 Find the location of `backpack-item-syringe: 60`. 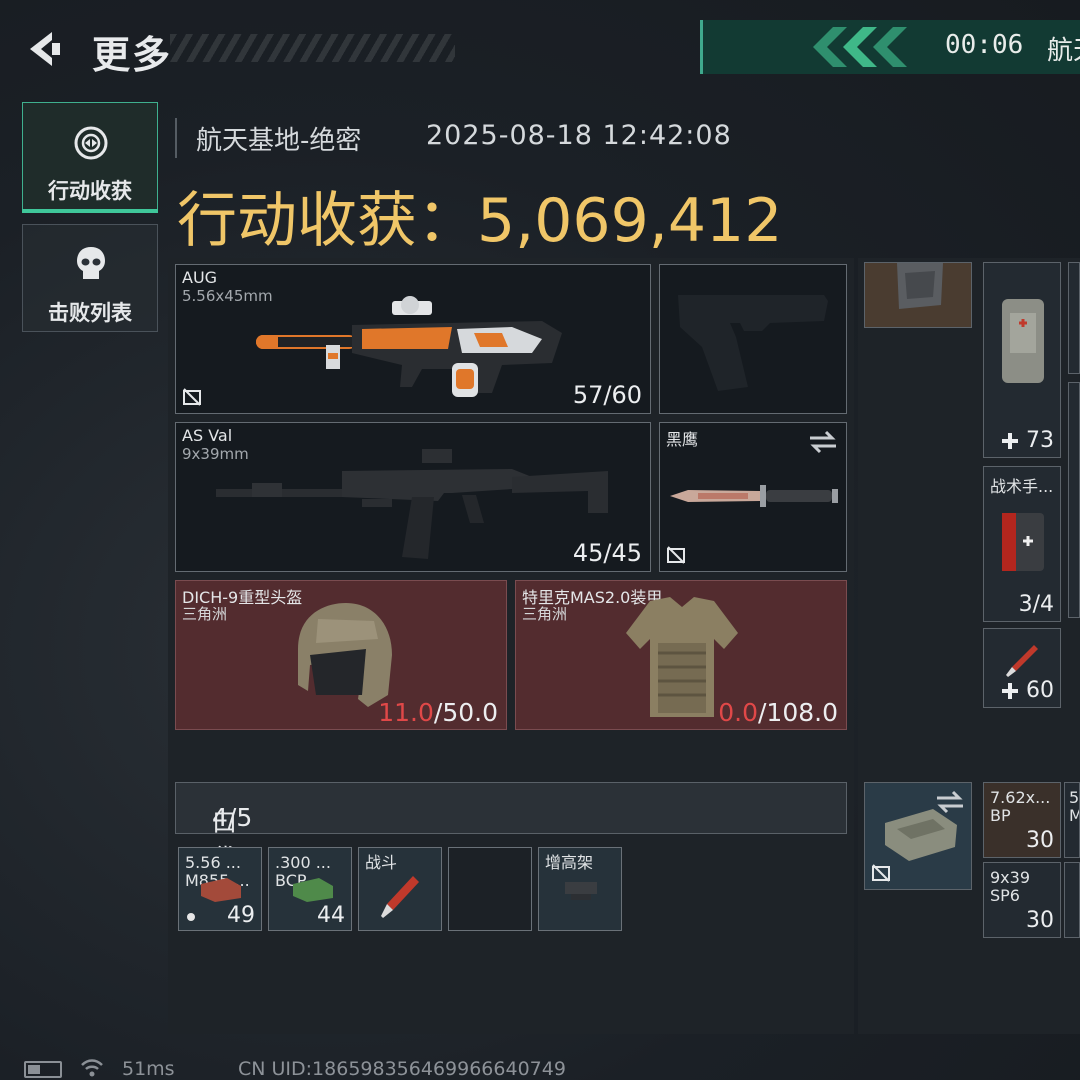

backpack-item-syringe: 60 is located at coordinates (1022, 668).